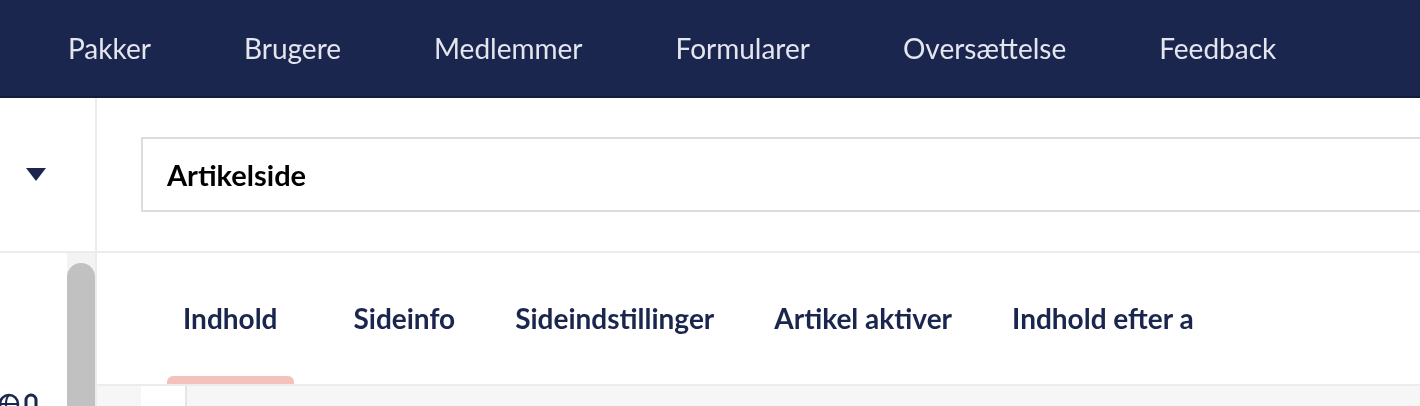 This screenshot has height=406, width=1420. What do you see at coordinates (230, 317) in the screenshot?
I see `tab: Indhold` at bounding box center [230, 317].